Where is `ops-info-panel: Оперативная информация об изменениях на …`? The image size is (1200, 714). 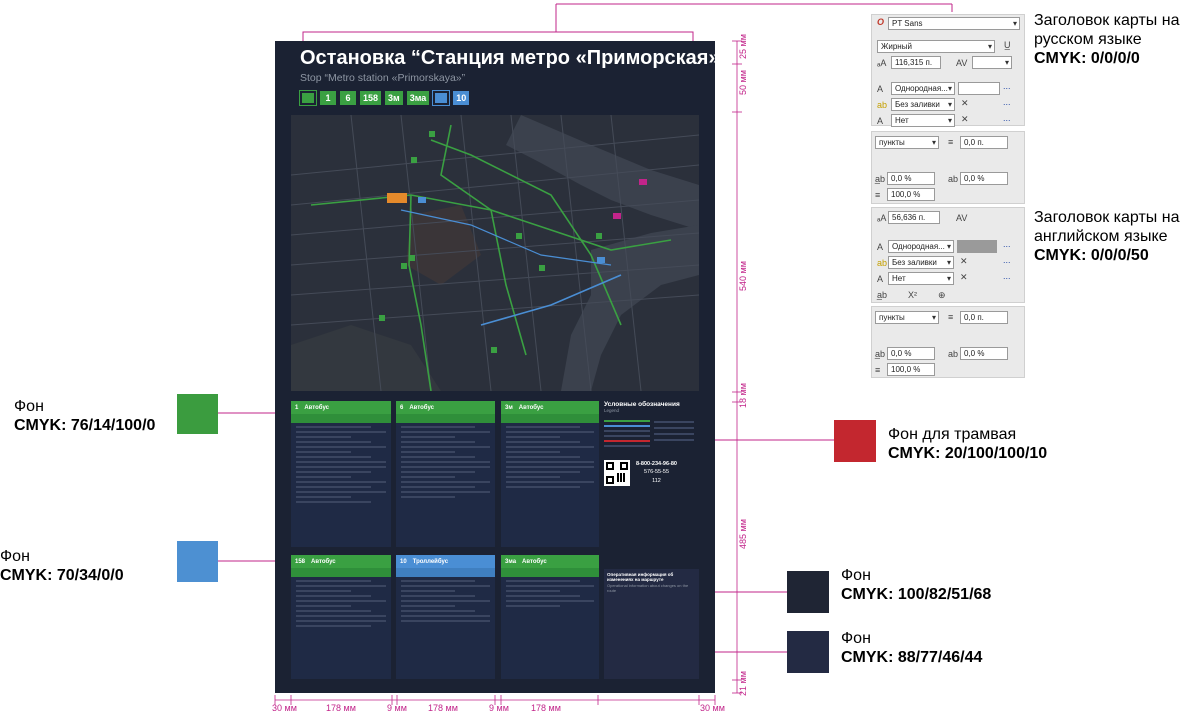
ops-info-panel: Оперативная информация об изменениях на … is located at coordinates (651, 624).